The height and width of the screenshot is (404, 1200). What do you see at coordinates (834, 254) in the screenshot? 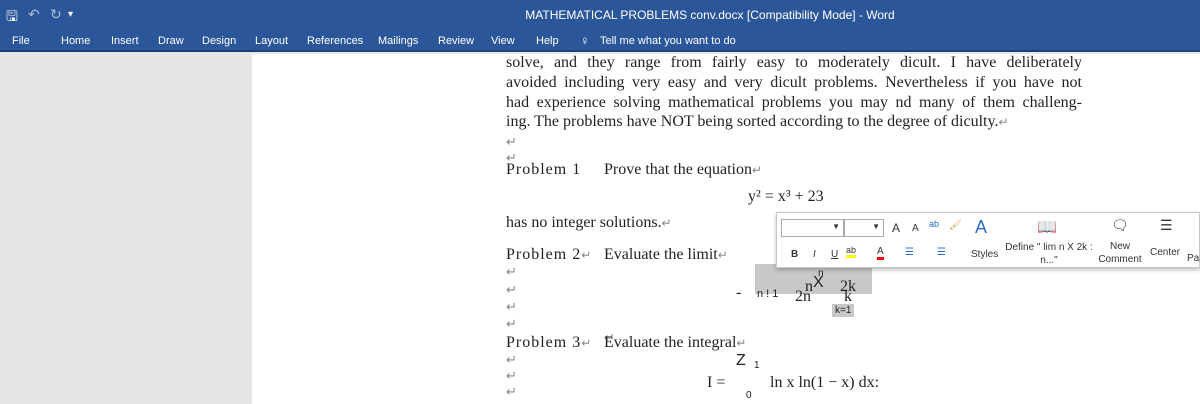
I see `underline-button: U` at bounding box center [834, 254].